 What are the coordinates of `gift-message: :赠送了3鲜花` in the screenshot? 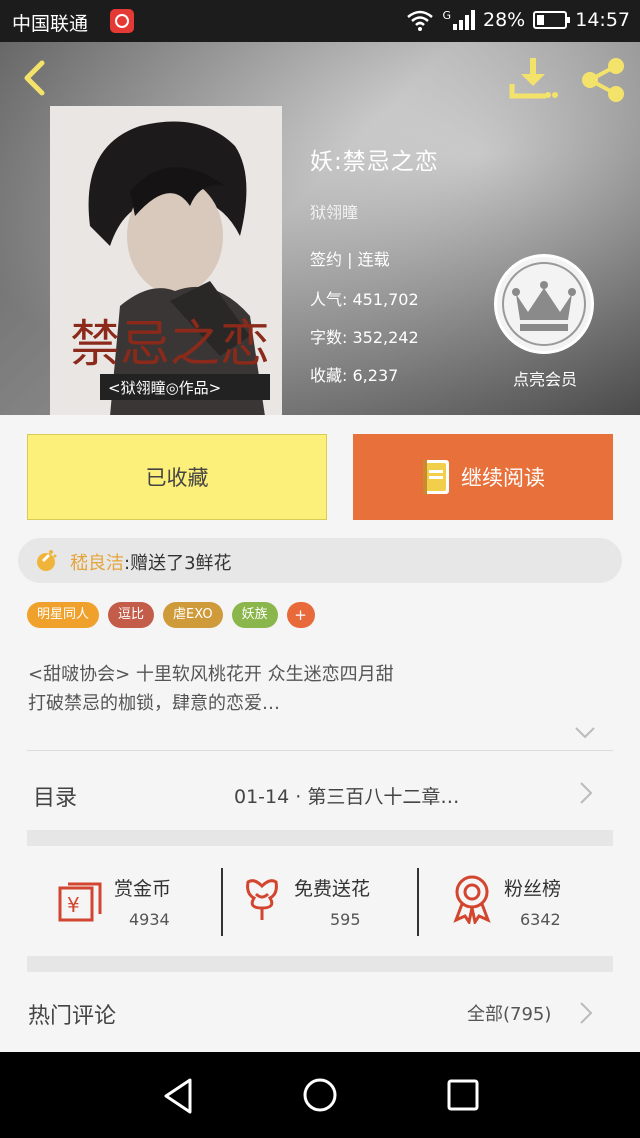 It's located at (178, 563).